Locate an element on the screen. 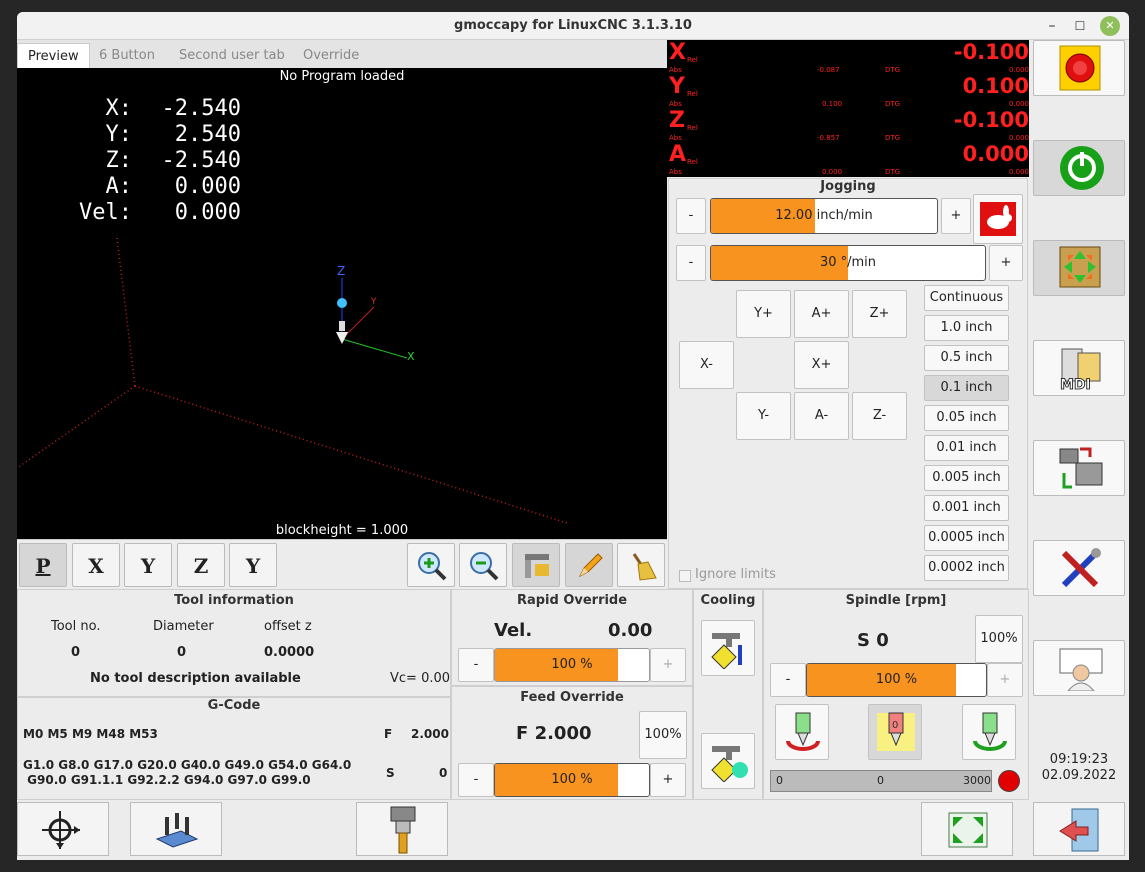 The height and width of the screenshot is (872, 1145). tab-preview: Preview is located at coordinates (53, 55).